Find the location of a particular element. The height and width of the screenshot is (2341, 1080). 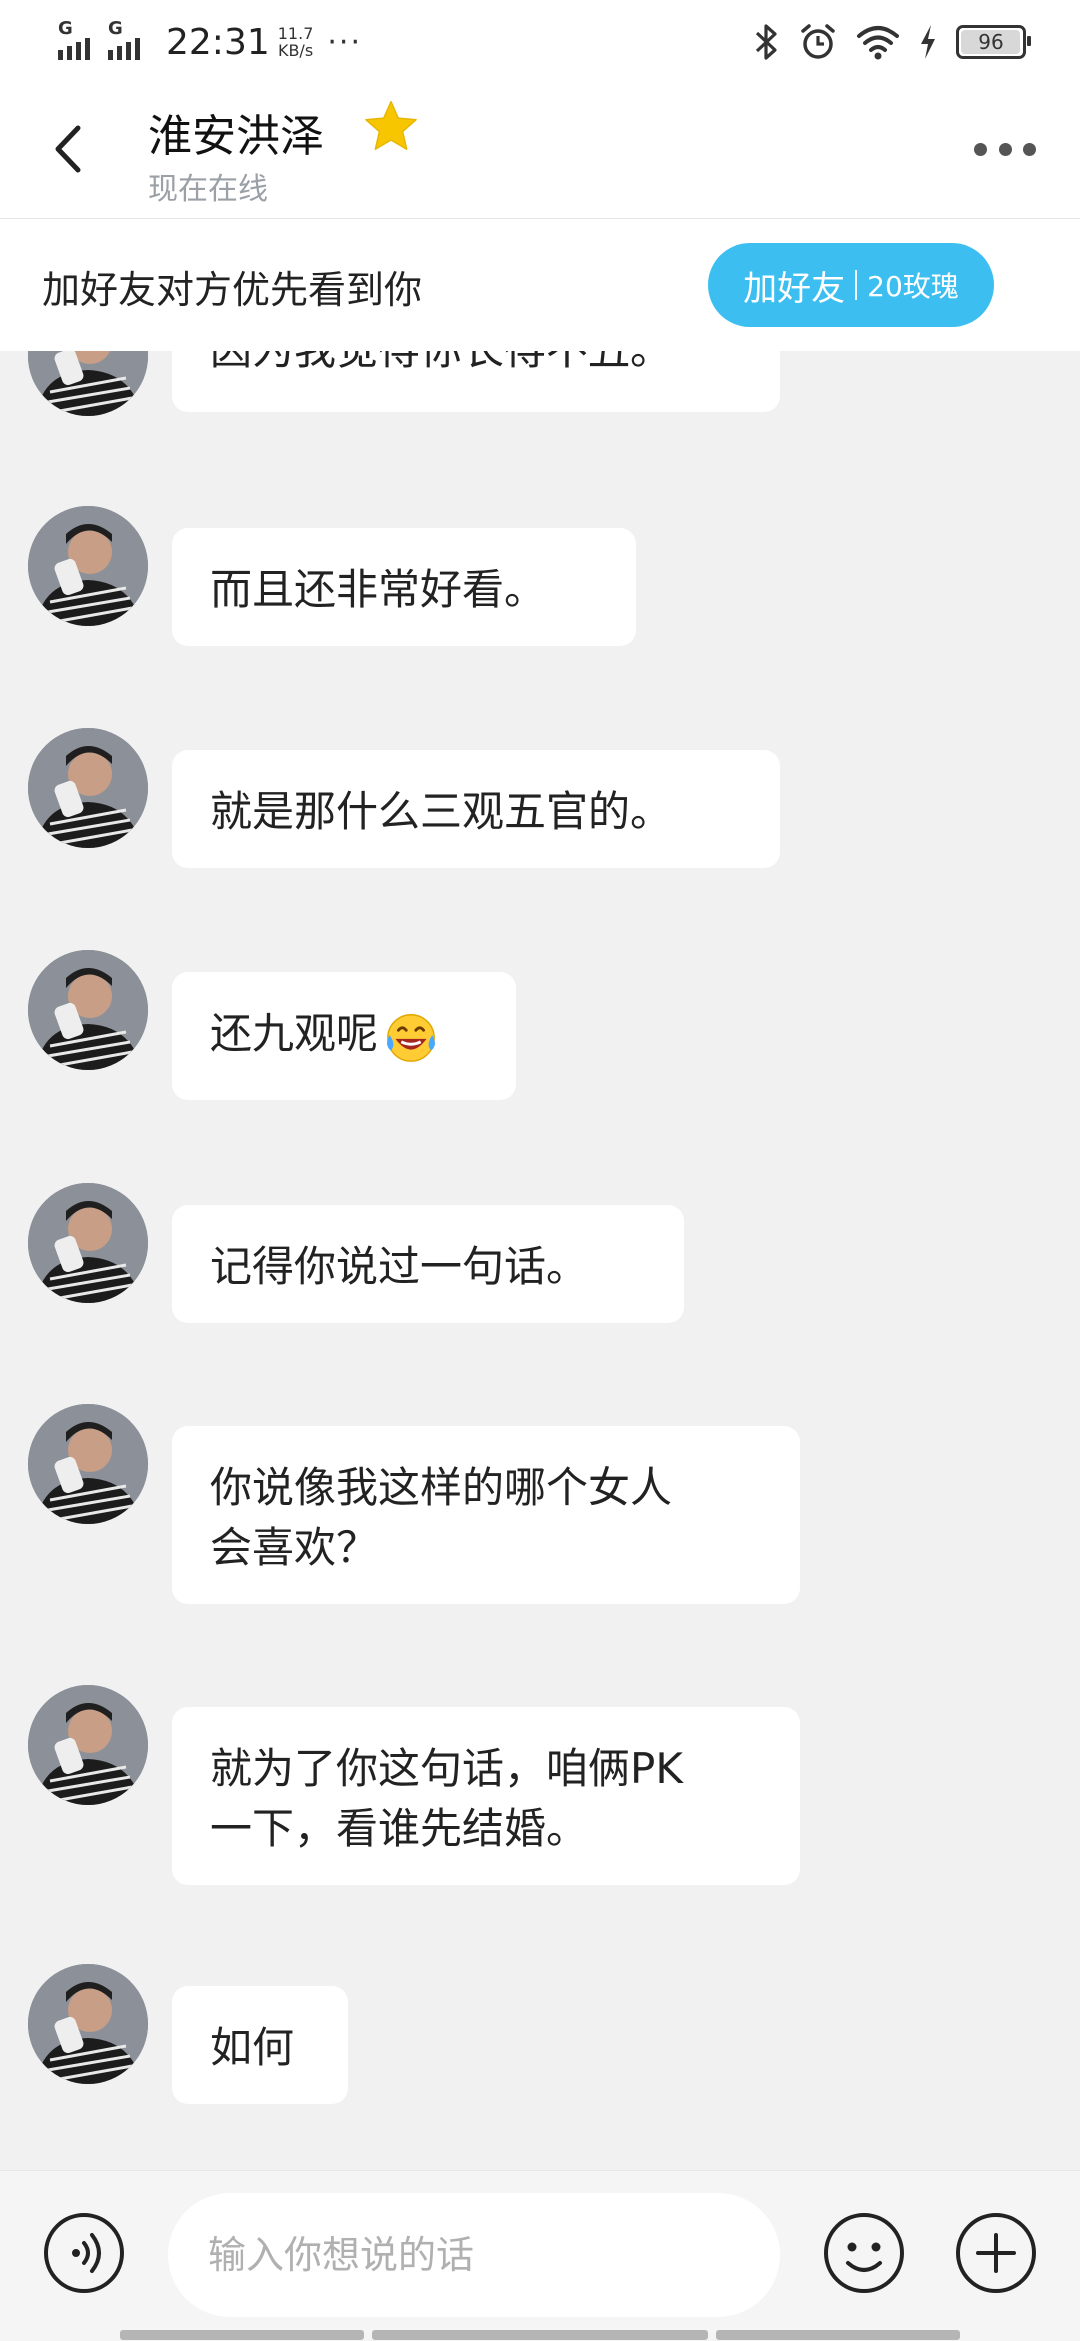

message-text: 就为了你这句话，咱俩PK is located at coordinates (446, 1768).